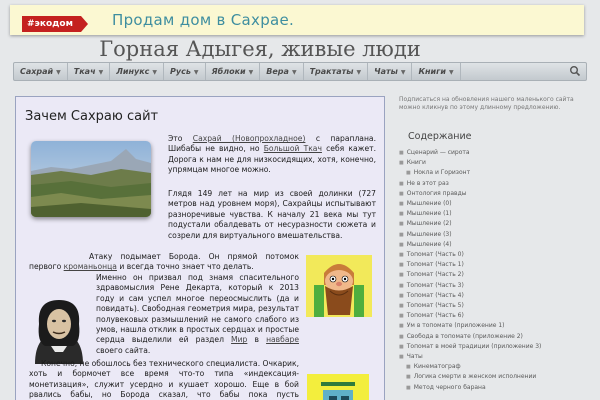 The image size is (600, 400). I want to click on nav-item-chats: Чаты ▼, so click(390, 71).